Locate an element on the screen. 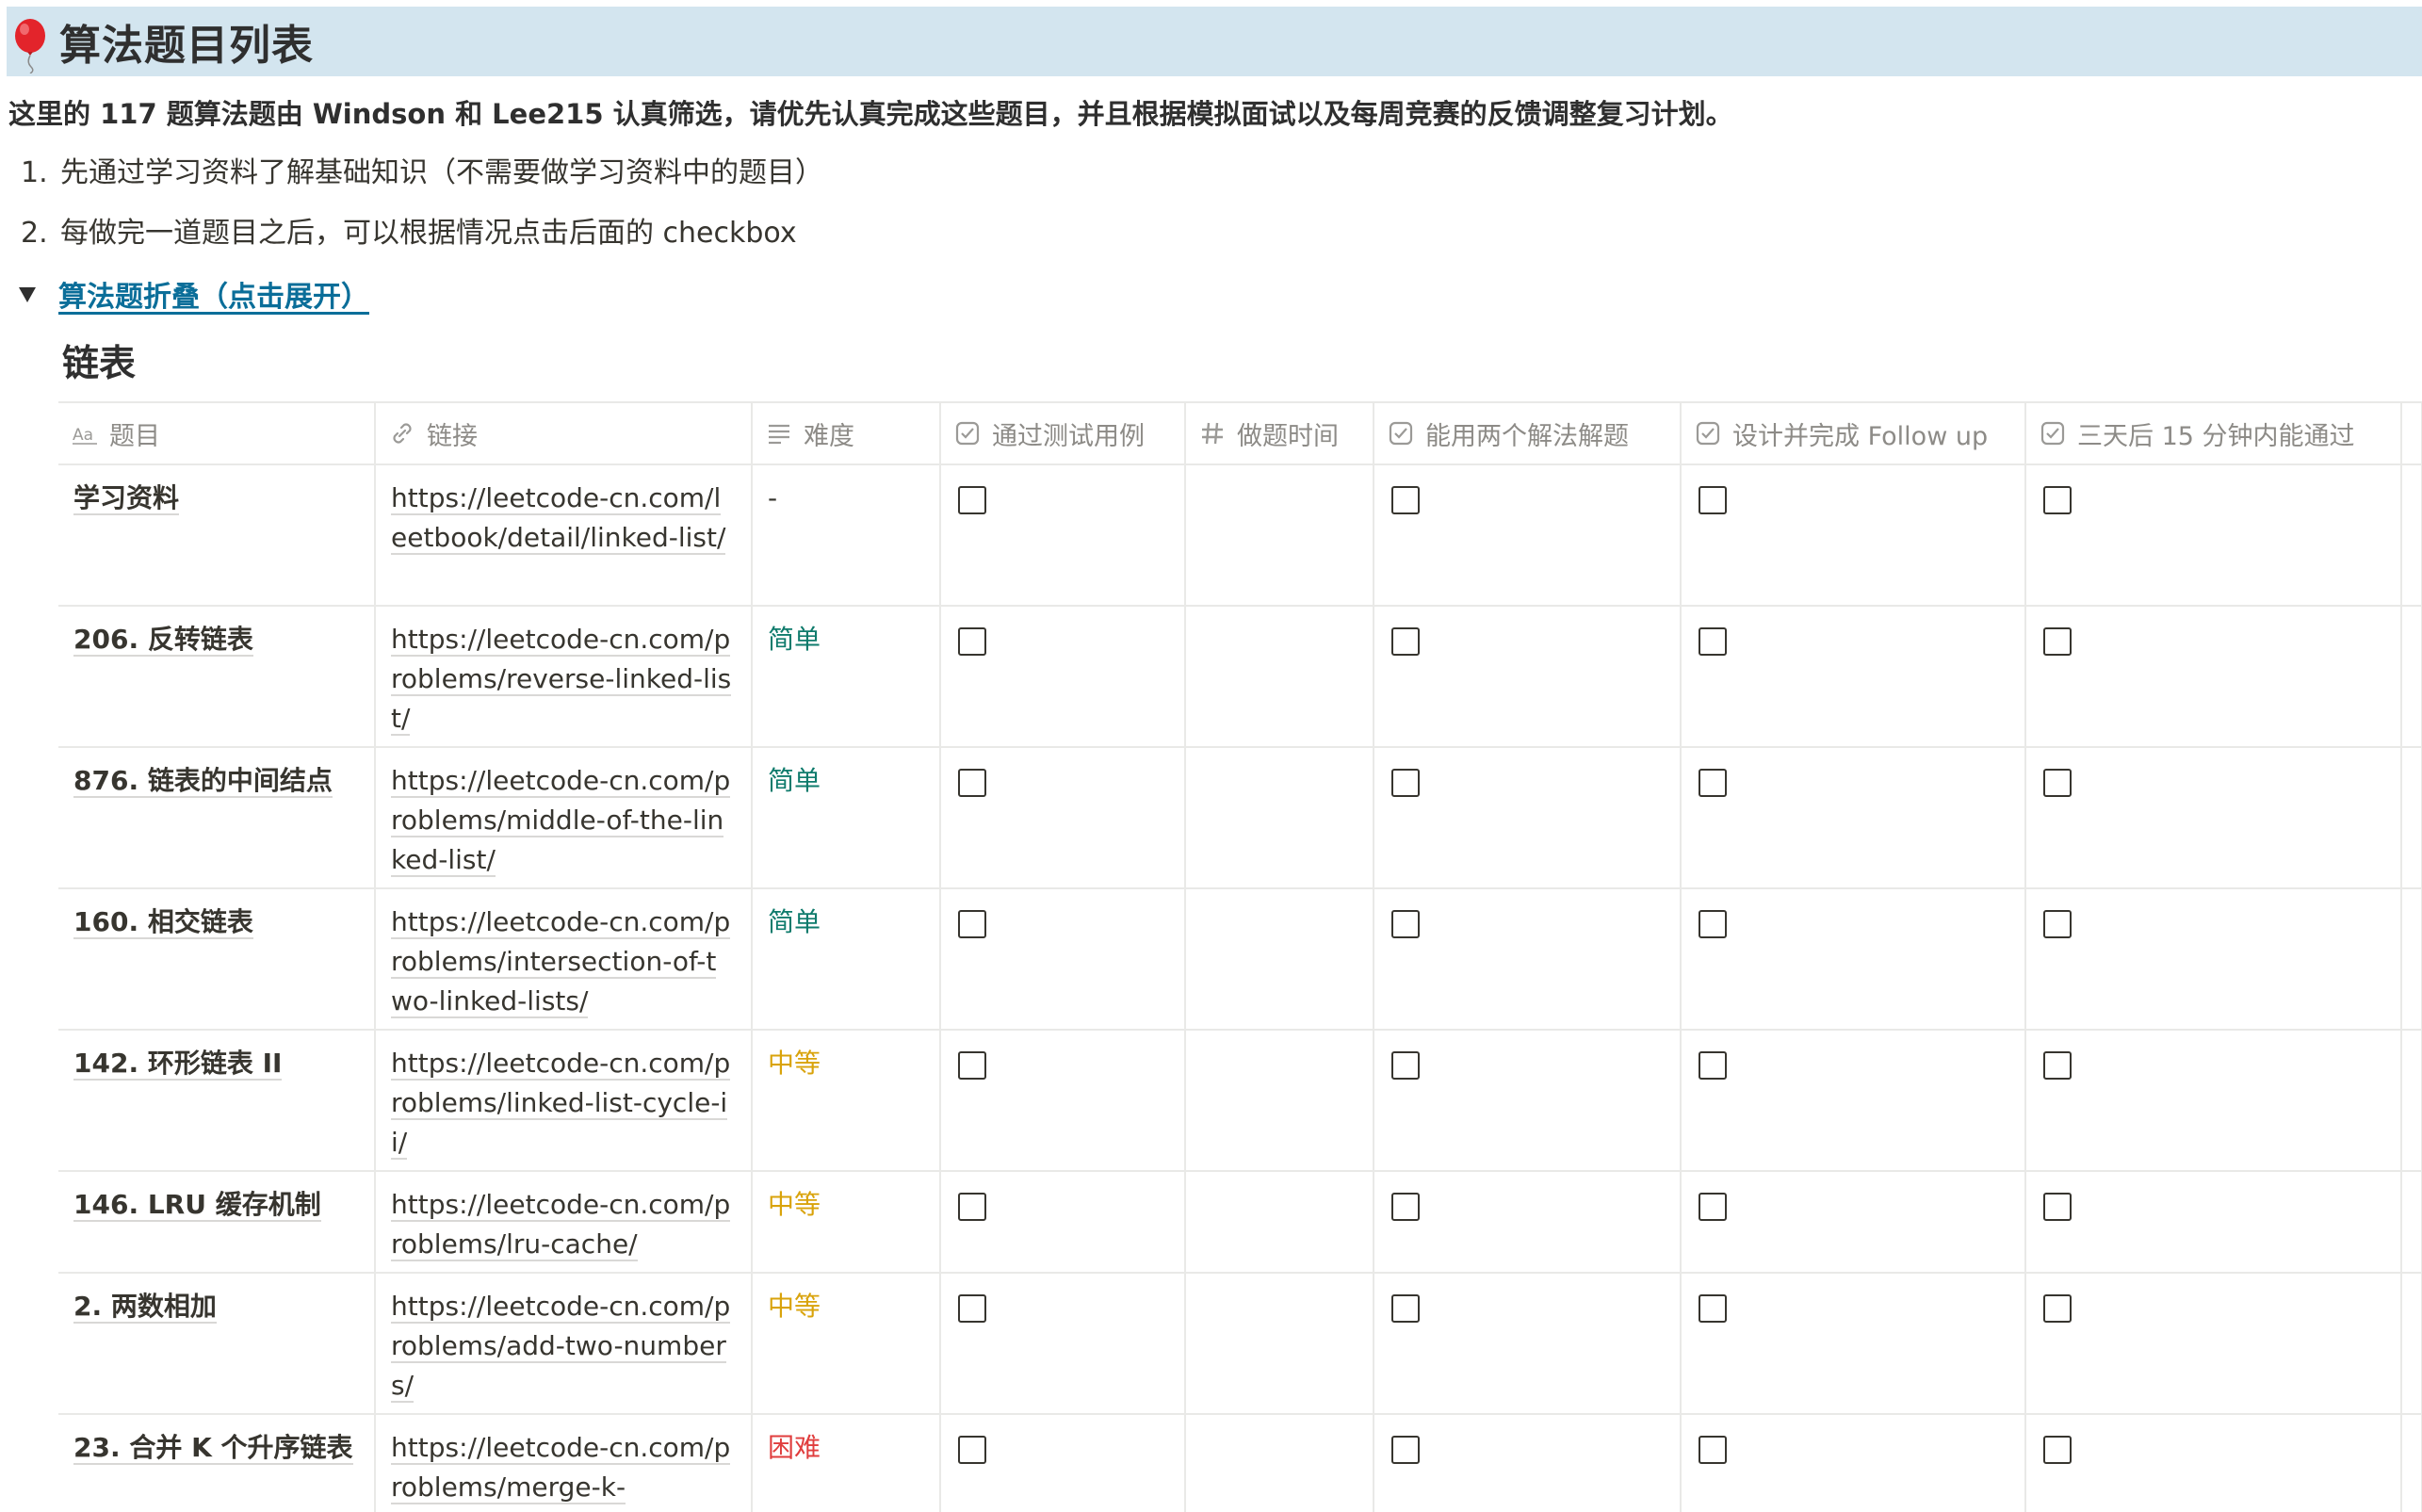  problem-title-cell: 160. 相交链表 is located at coordinates (217, 959).